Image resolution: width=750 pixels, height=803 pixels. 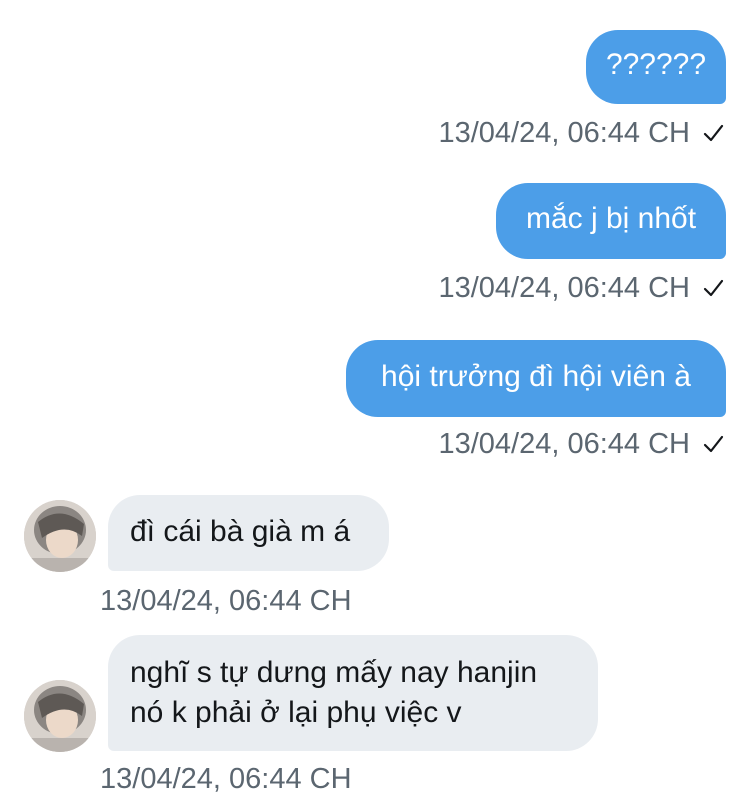 I want to click on message-text: hội trưởng đì hội viên à, so click(x=536, y=376).